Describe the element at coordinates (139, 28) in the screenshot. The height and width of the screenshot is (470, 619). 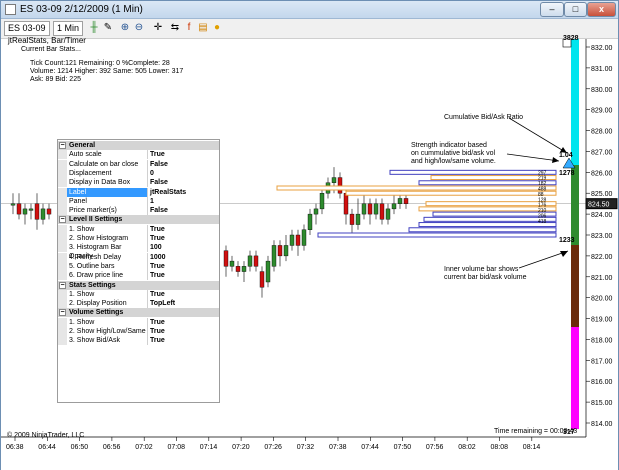
I see `zoom-out-icon: ⊖` at that location.